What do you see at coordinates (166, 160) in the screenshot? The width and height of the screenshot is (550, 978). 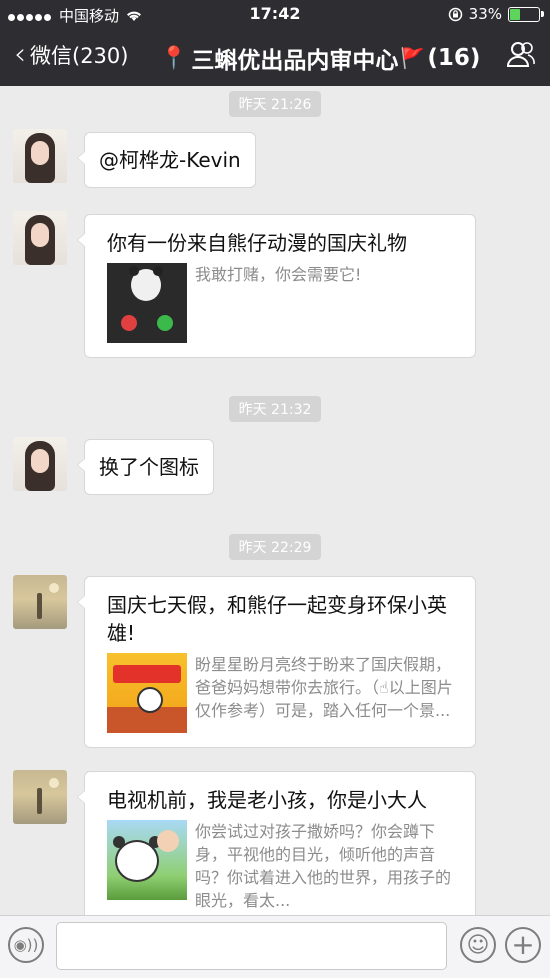 I see `text-message: @柯桦龙-Kevin` at bounding box center [166, 160].